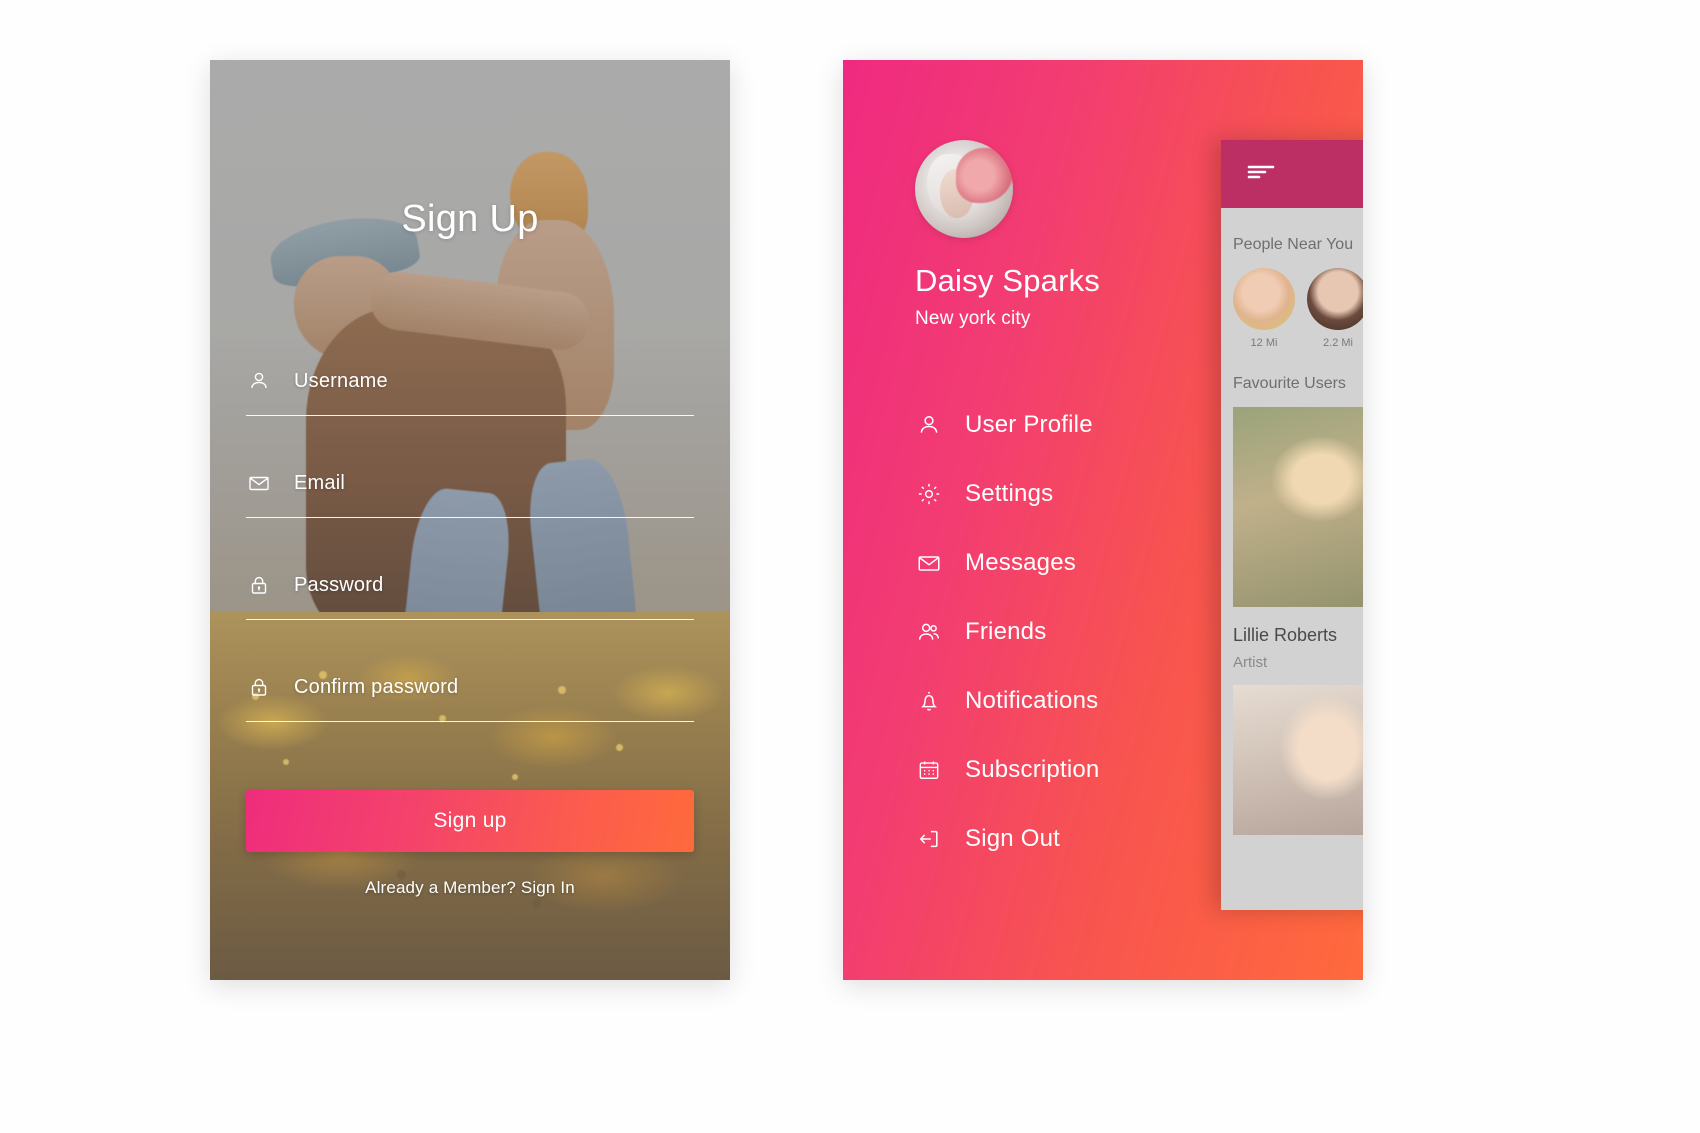 Image resolution: width=1700 pixels, height=1133 pixels. What do you see at coordinates (984, 175) in the screenshot?
I see `avatar-plume` at bounding box center [984, 175].